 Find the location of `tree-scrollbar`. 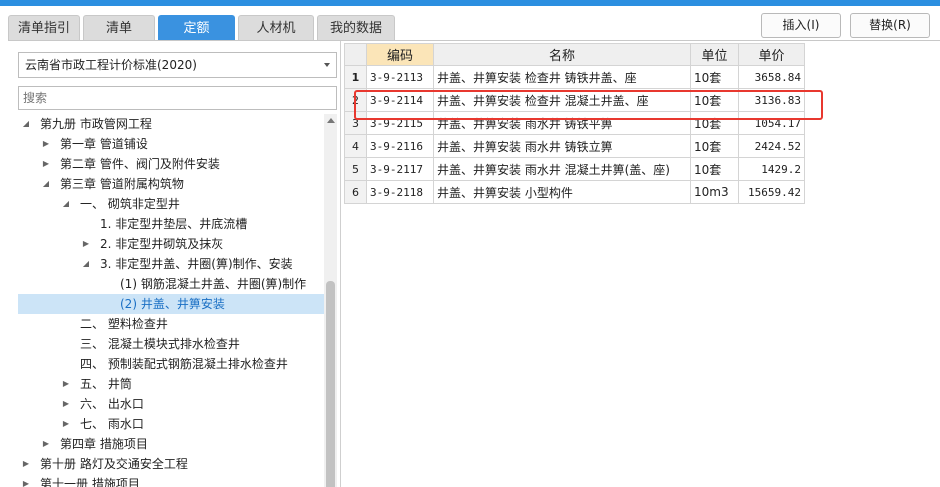

tree-scrollbar is located at coordinates (330, 300).